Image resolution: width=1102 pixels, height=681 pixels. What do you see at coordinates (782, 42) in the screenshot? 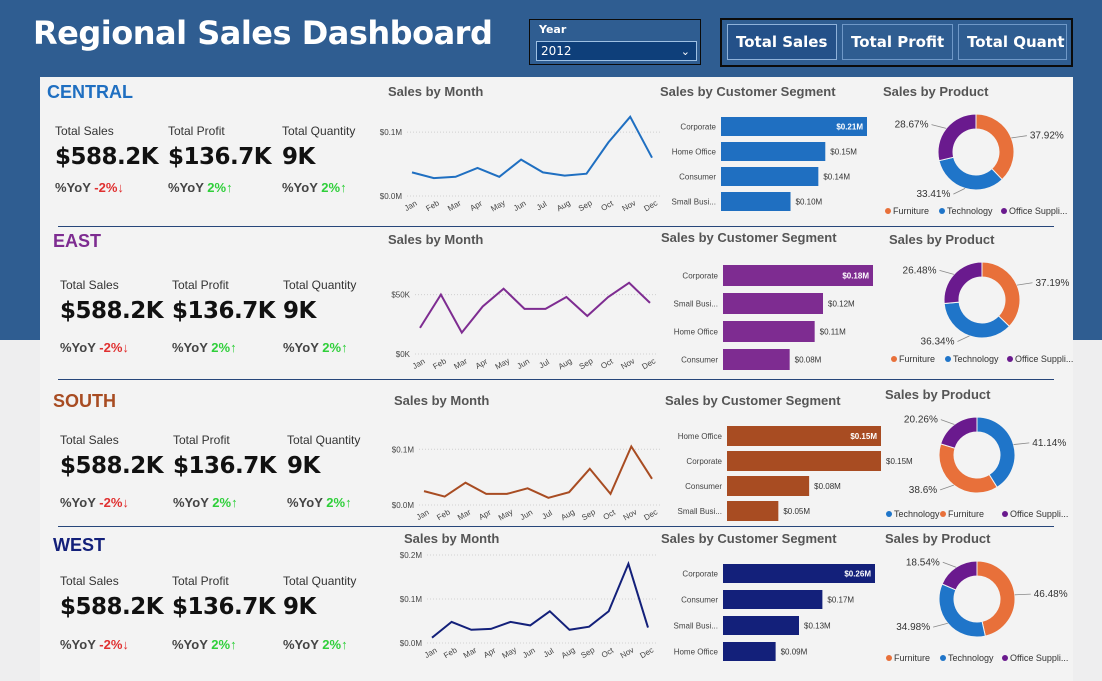
I see `total-sales-button: Total Sales` at bounding box center [782, 42].